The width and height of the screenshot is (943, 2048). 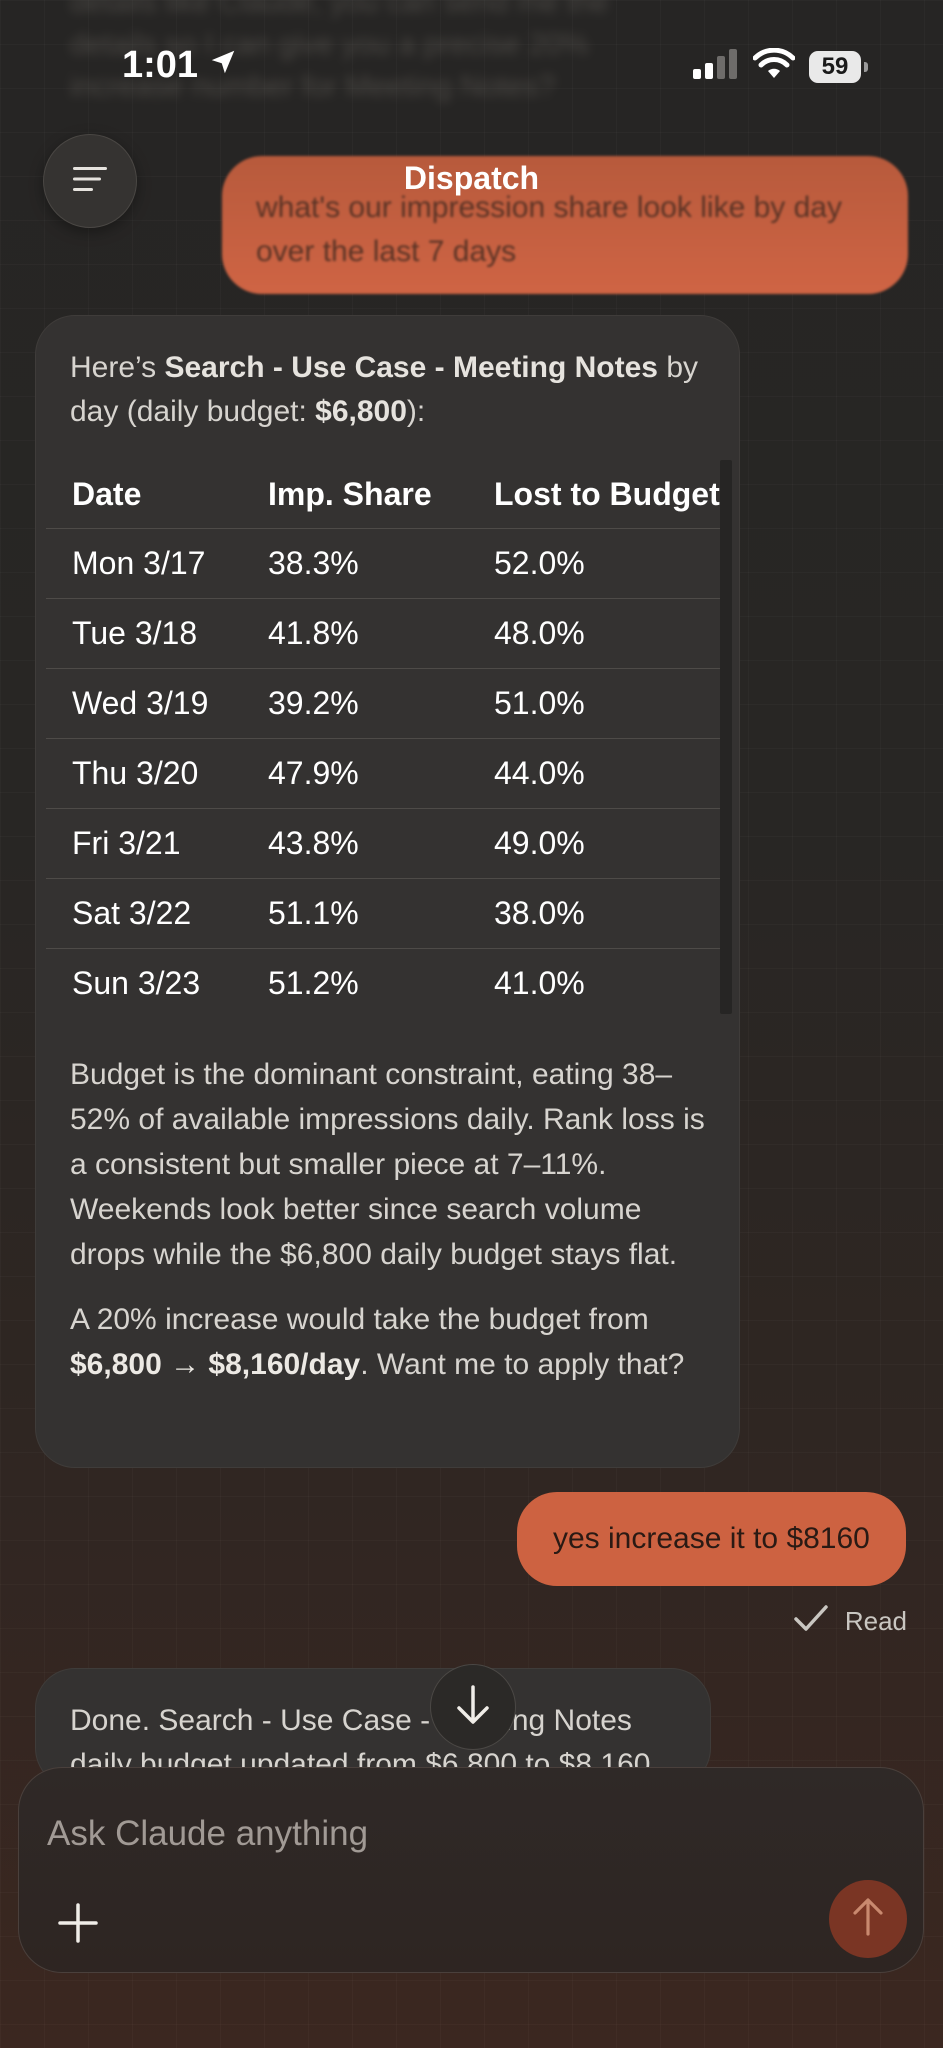 What do you see at coordinates (811, 1621) in the screenshot?
I see `checkmark-icon` at bounding box center [811, 1621].